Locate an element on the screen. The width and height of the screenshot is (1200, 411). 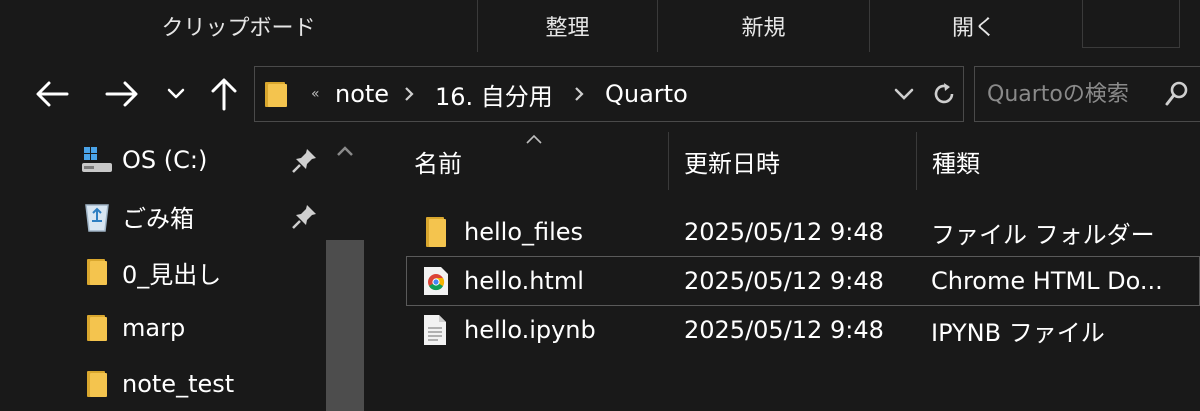
scrollbar-thumb is located at coordinates (345, 325).